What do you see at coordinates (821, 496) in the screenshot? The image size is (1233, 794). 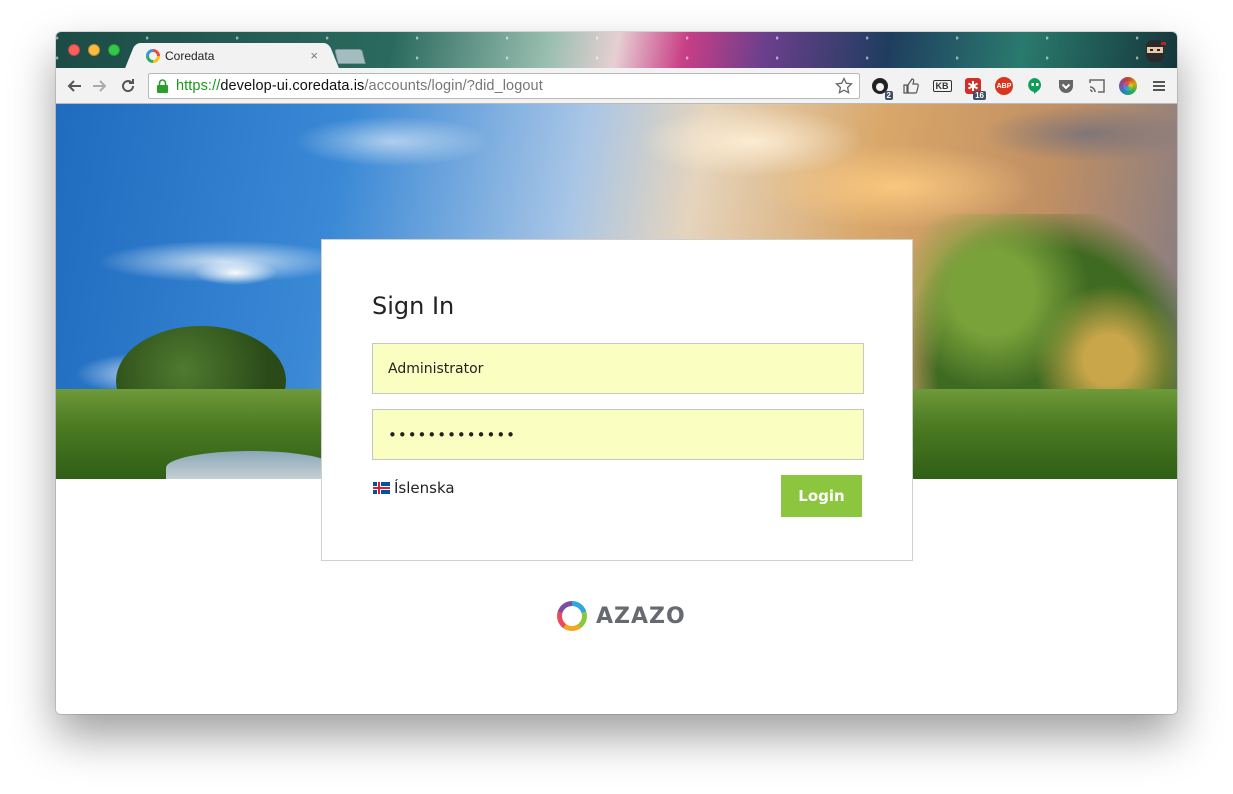 I see `login-button: Login` at bounding box center [821, 496].